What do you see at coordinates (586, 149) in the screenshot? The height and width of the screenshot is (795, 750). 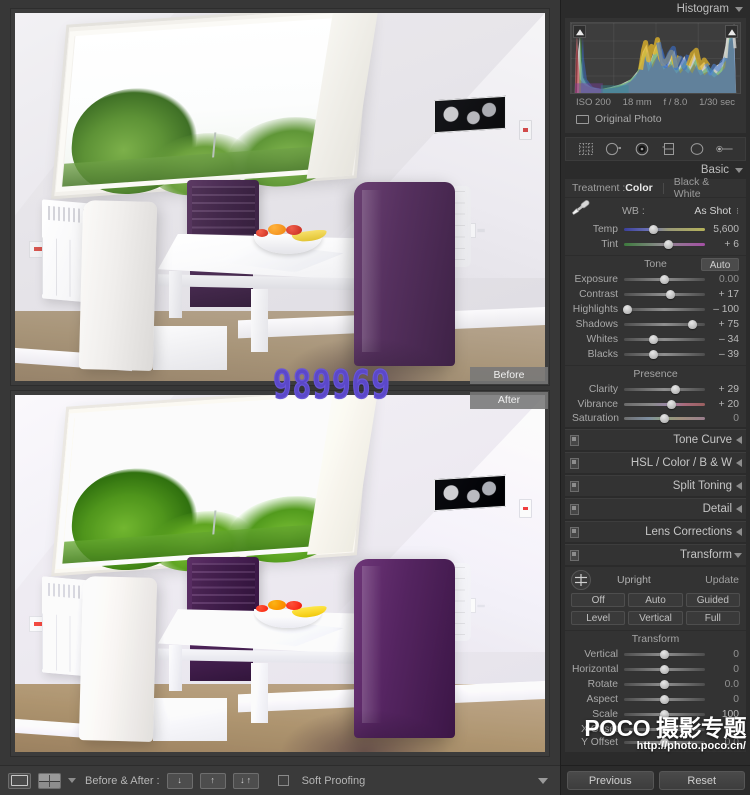 I see `crop-overlay-icon` at bounding box center [586, 149].